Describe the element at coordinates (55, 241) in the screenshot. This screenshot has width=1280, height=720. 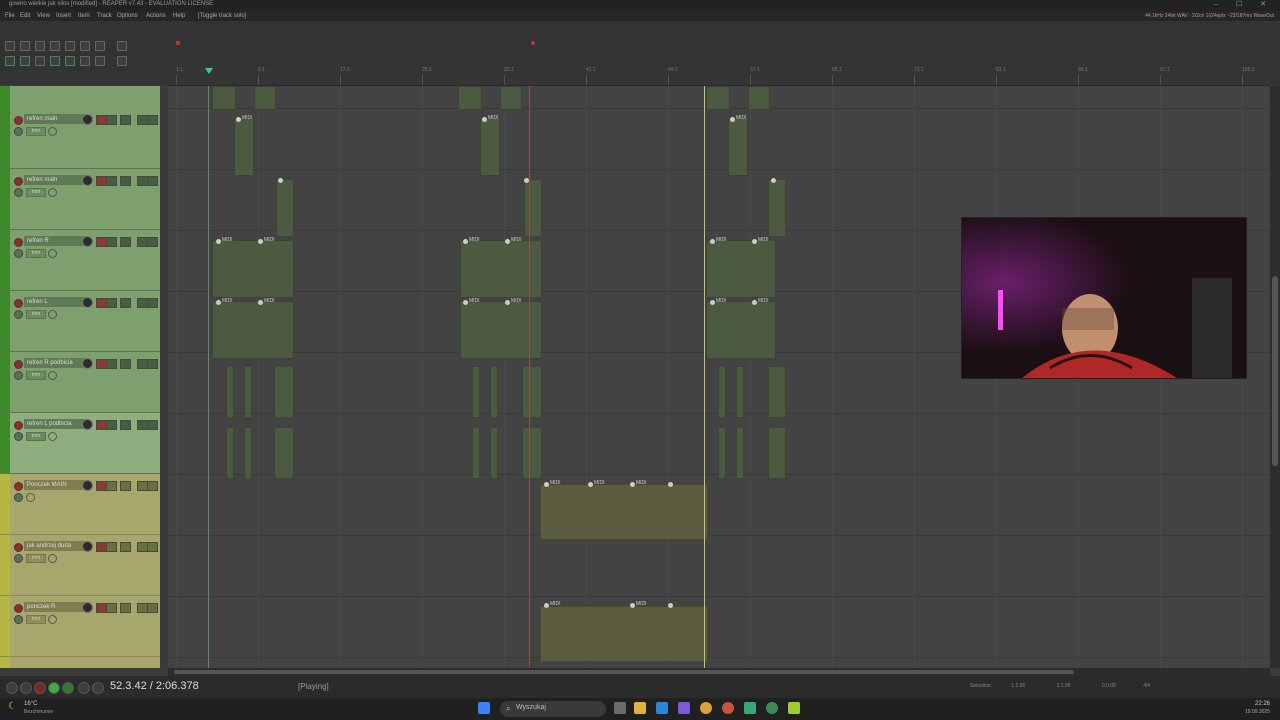
I see `track-name: refren R` at that location.